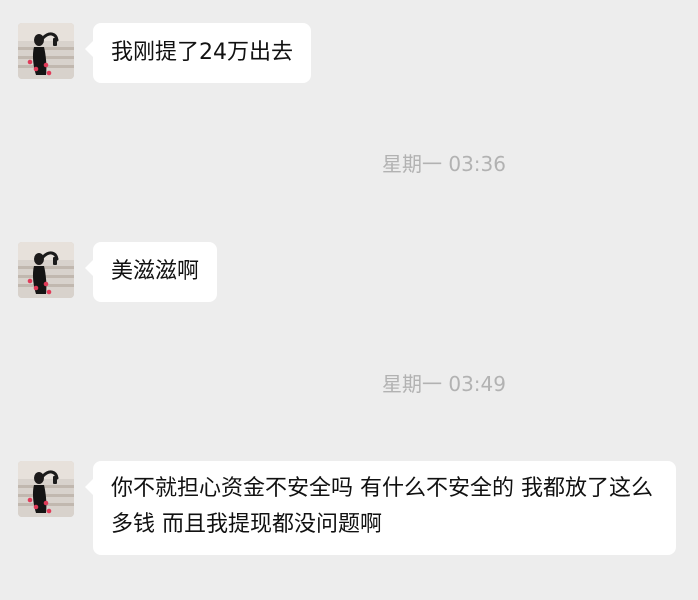  What do you see at coordinates (349, 384) in the screenshot?
I see `timestamp: 星期一 03:49` at bounding box center [349, 384].